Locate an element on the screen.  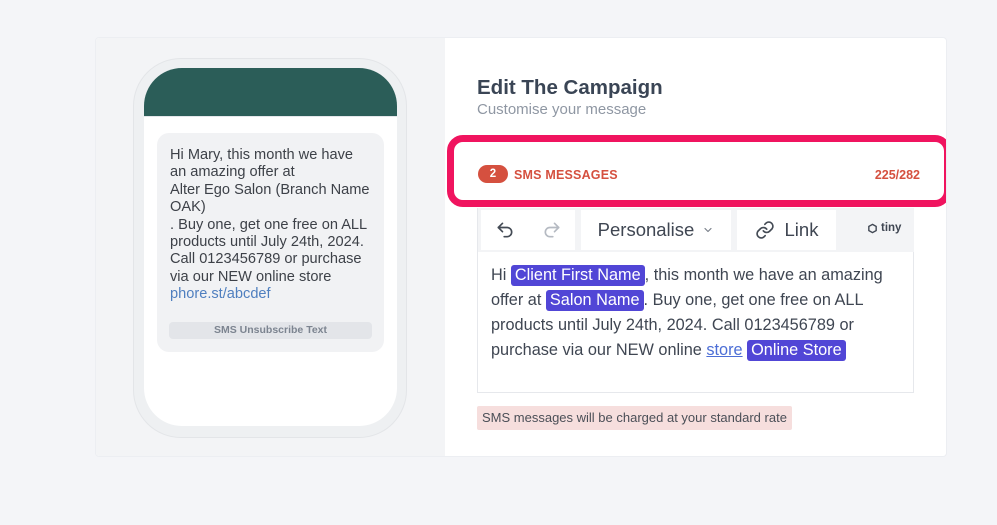
tiny-logo: tiny is located at coordinates (884, 228).